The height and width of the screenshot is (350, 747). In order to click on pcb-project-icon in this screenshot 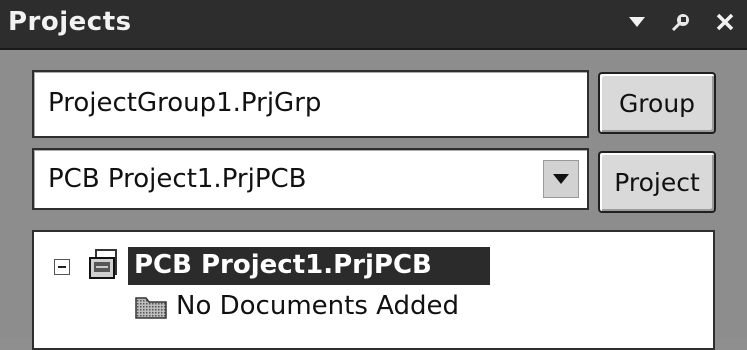, I will do `click(106, 266)`.